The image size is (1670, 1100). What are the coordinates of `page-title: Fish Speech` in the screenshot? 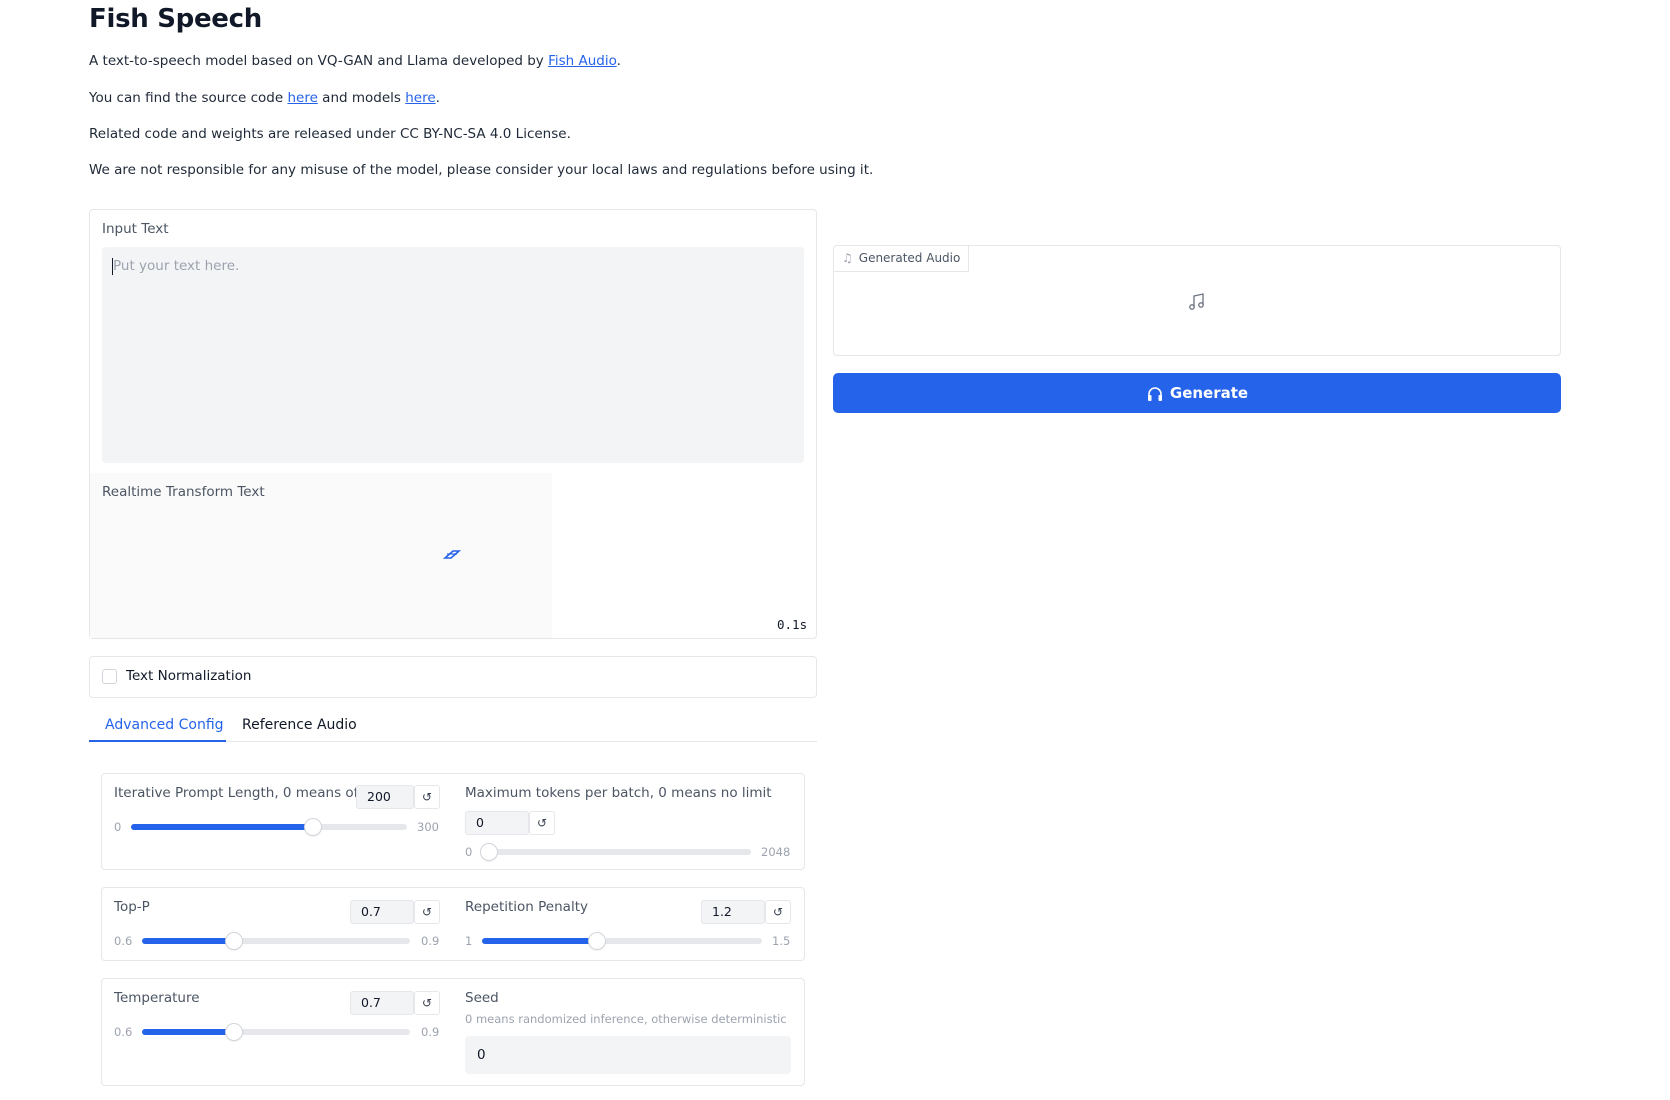 It's located at (175, 19).